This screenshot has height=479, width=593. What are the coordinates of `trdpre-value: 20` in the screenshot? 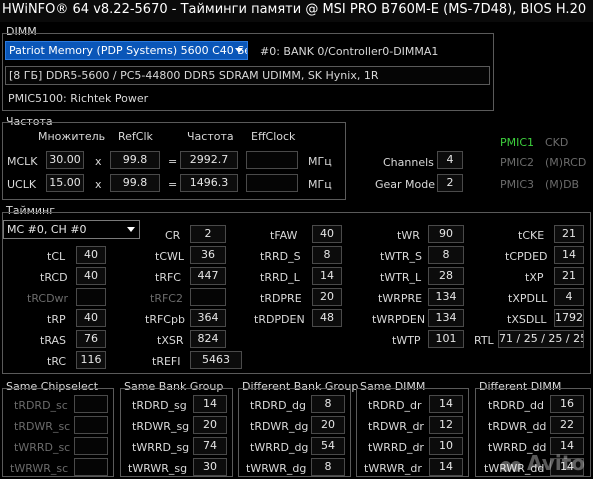 It's located at (327, 297).